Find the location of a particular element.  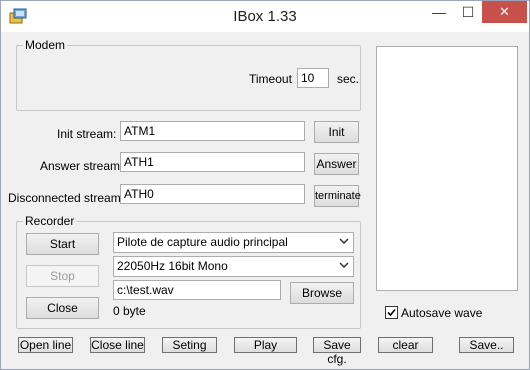

audio-format-value: 22050Hz 16bit Mono is located at coordinates (172, 266).